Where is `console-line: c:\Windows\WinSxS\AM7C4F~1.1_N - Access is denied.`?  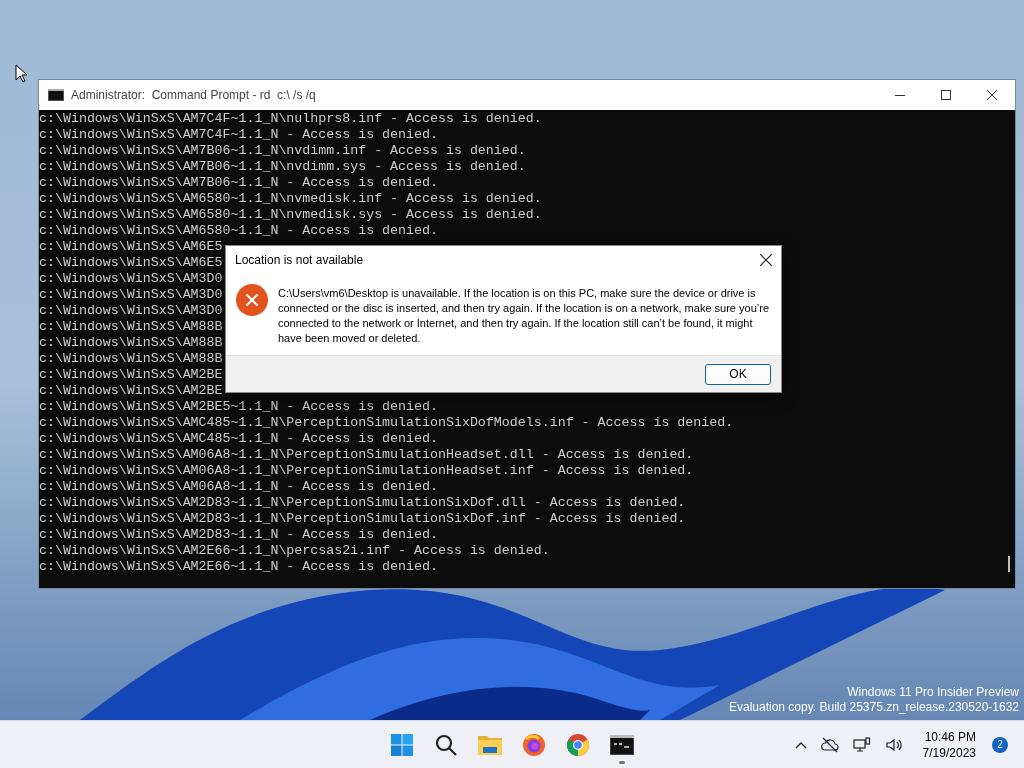
console-line: c:\Windows\WinSxS\AM7C4F~1.1_N - Access is denied. is located at coordinates (238, 135).